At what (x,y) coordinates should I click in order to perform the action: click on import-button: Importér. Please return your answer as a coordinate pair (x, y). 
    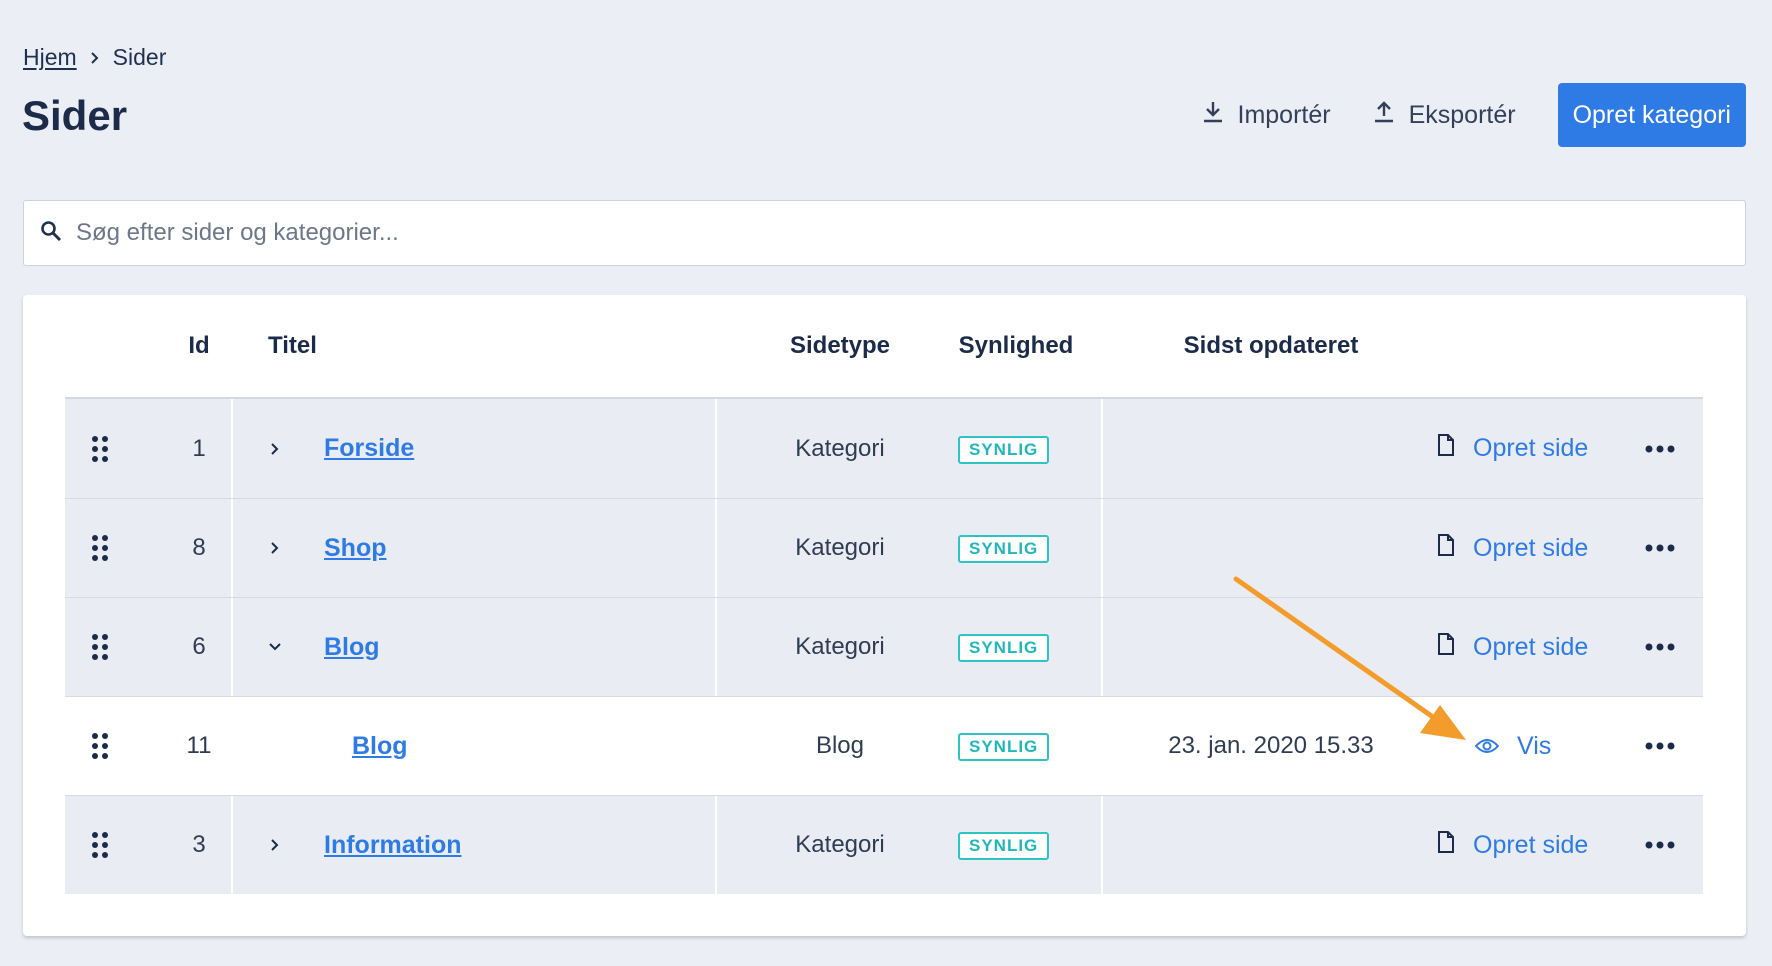
    Looking at the image, I should click on (1266, 115).